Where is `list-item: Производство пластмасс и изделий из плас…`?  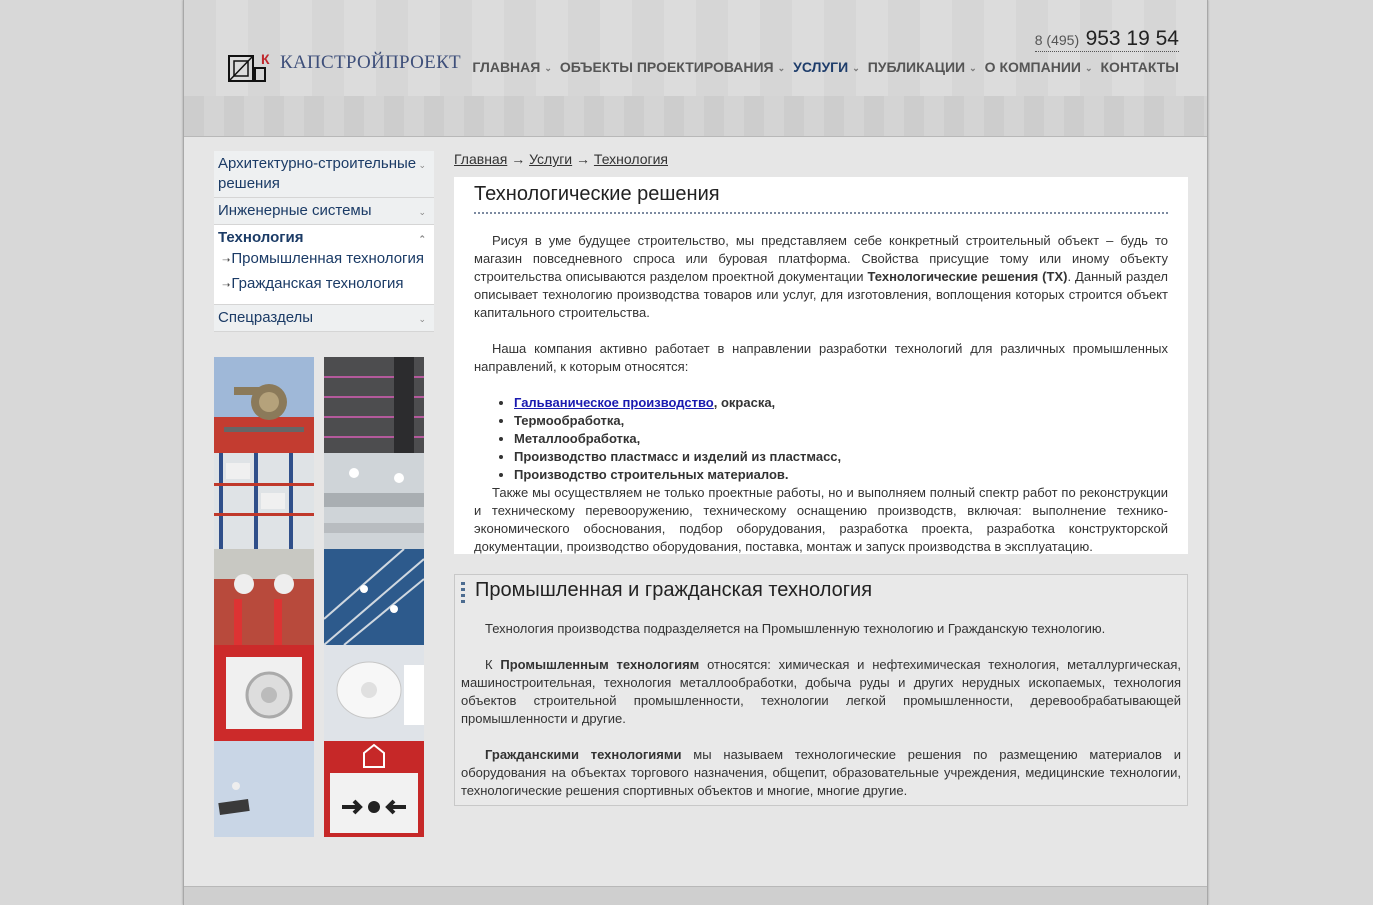 list-item: Производство пластмасс и изделий из плас… is located at coordinates (841, 457).